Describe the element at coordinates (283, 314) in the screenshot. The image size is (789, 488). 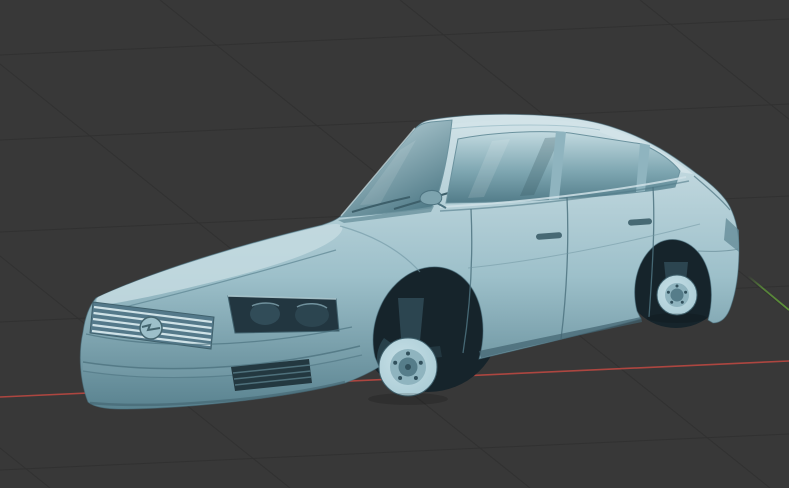
I see `headlight` at that location.